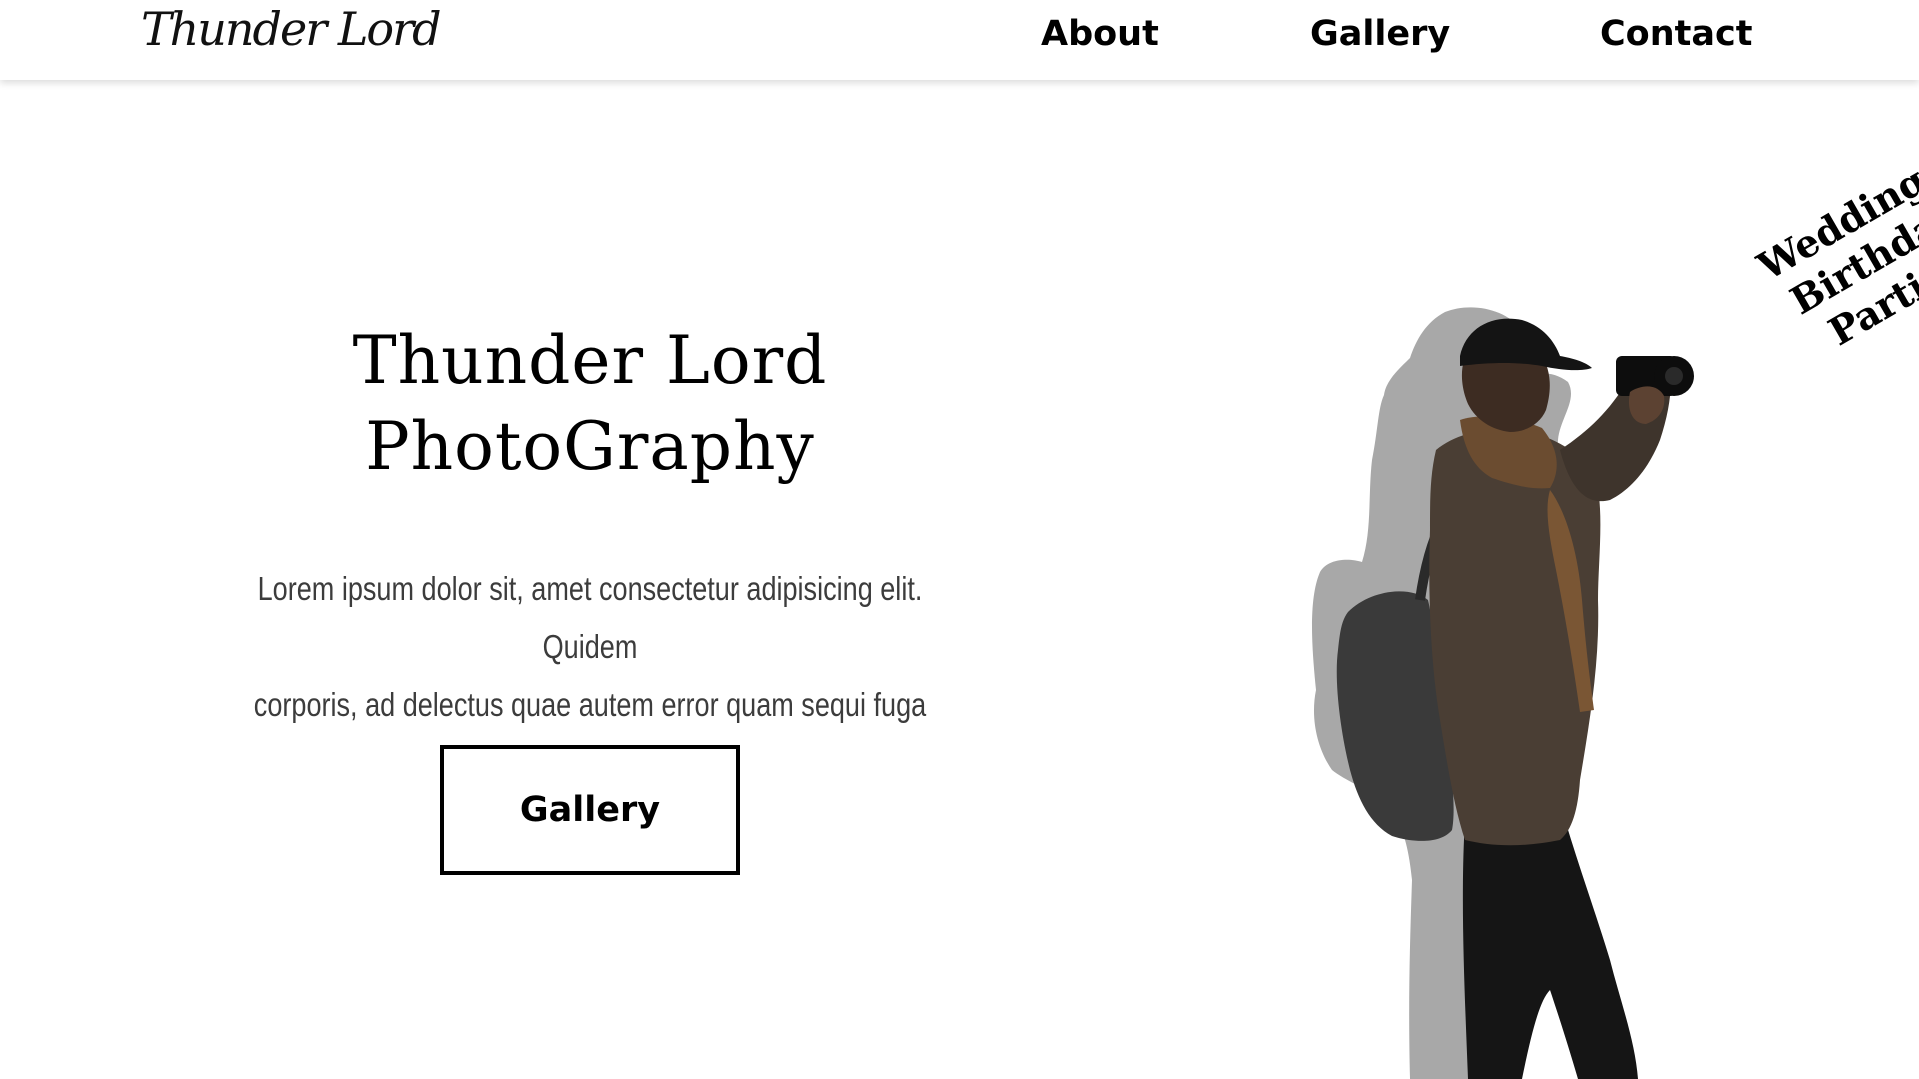  What do you see at coordinates (1676, 34) in the screenshot?
I see `nav-link-contact: Contact` at bounding box center [1676, 34].